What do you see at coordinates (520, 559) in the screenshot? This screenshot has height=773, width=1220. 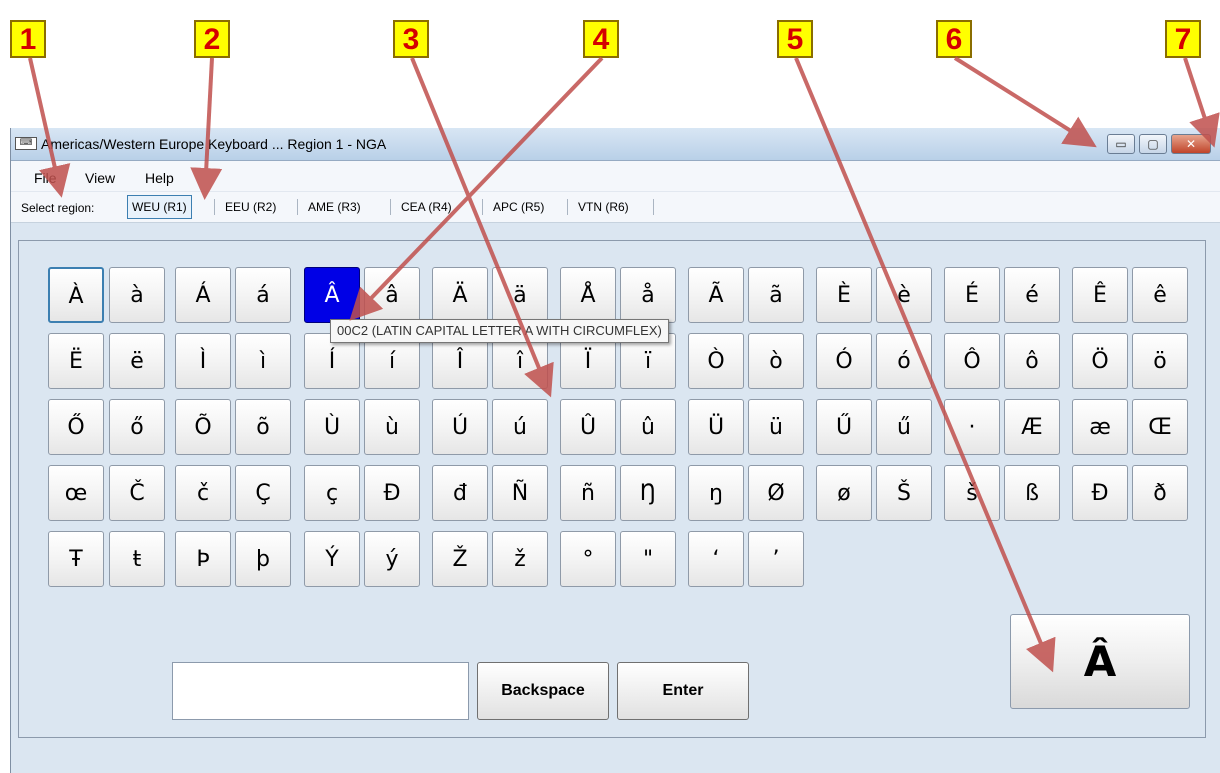 I see `key-button: ž` at bounding box center [520, 559].